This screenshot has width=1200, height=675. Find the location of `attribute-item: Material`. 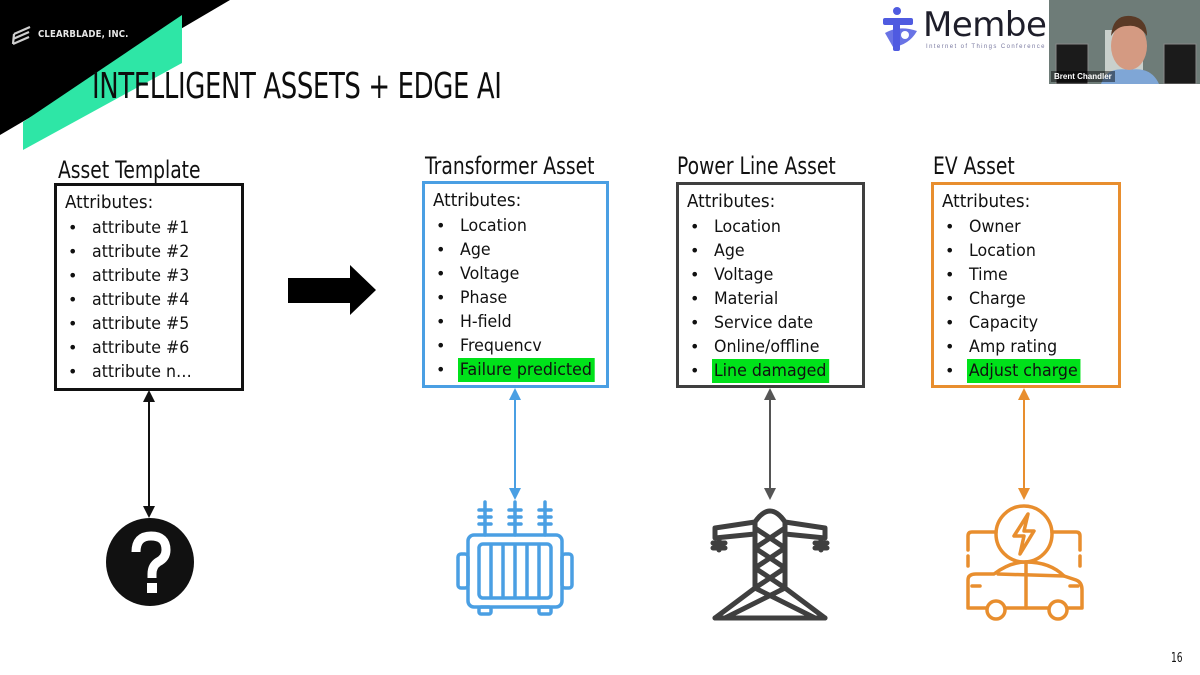

attribute-item: Material is located at coordinates (774, 299).